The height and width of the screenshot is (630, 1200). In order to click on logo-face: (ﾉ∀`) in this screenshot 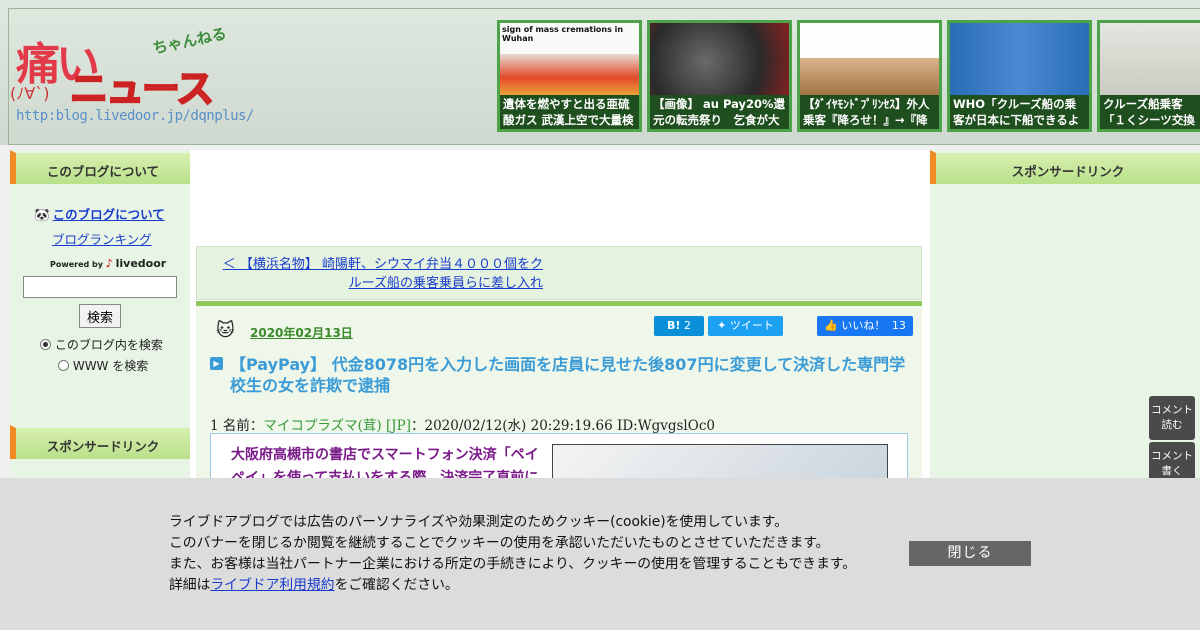, I will do `click(30, 93)`.